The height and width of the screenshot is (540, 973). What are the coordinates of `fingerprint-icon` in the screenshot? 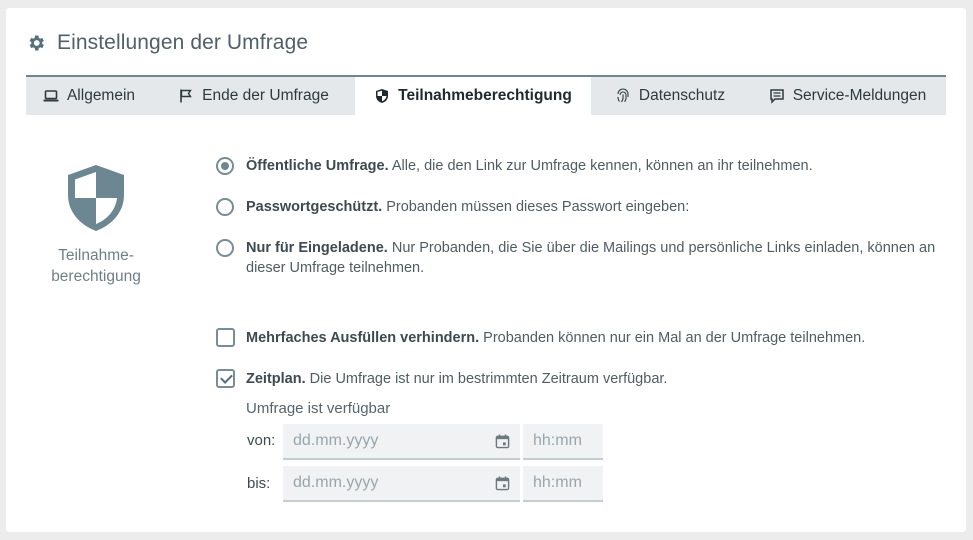 It's located at (623, 95).